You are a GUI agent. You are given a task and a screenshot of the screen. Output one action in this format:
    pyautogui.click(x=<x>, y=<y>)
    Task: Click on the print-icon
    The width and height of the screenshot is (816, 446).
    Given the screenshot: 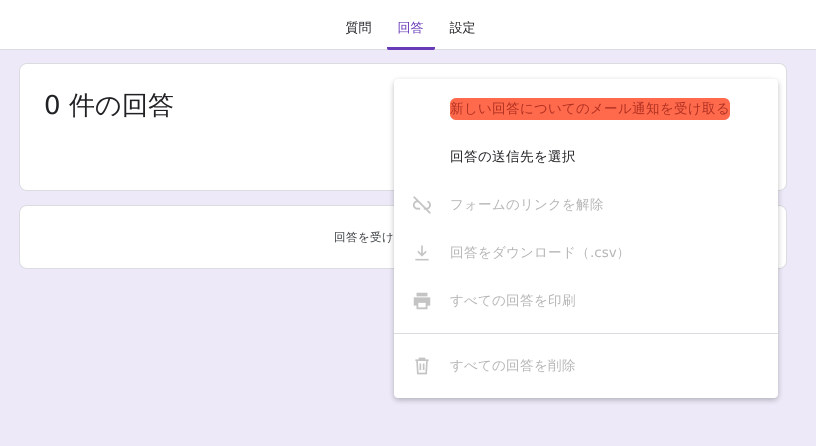 What is the action you would take?
    pyautogui.click(x=422, y=301)
    